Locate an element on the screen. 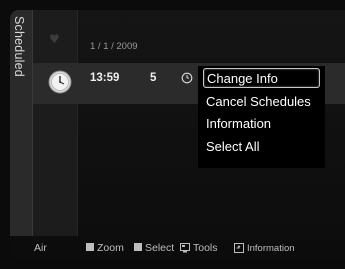 The height and width of the screenshot is (269, 345). clock-icon is located at coordinates (60, 82).